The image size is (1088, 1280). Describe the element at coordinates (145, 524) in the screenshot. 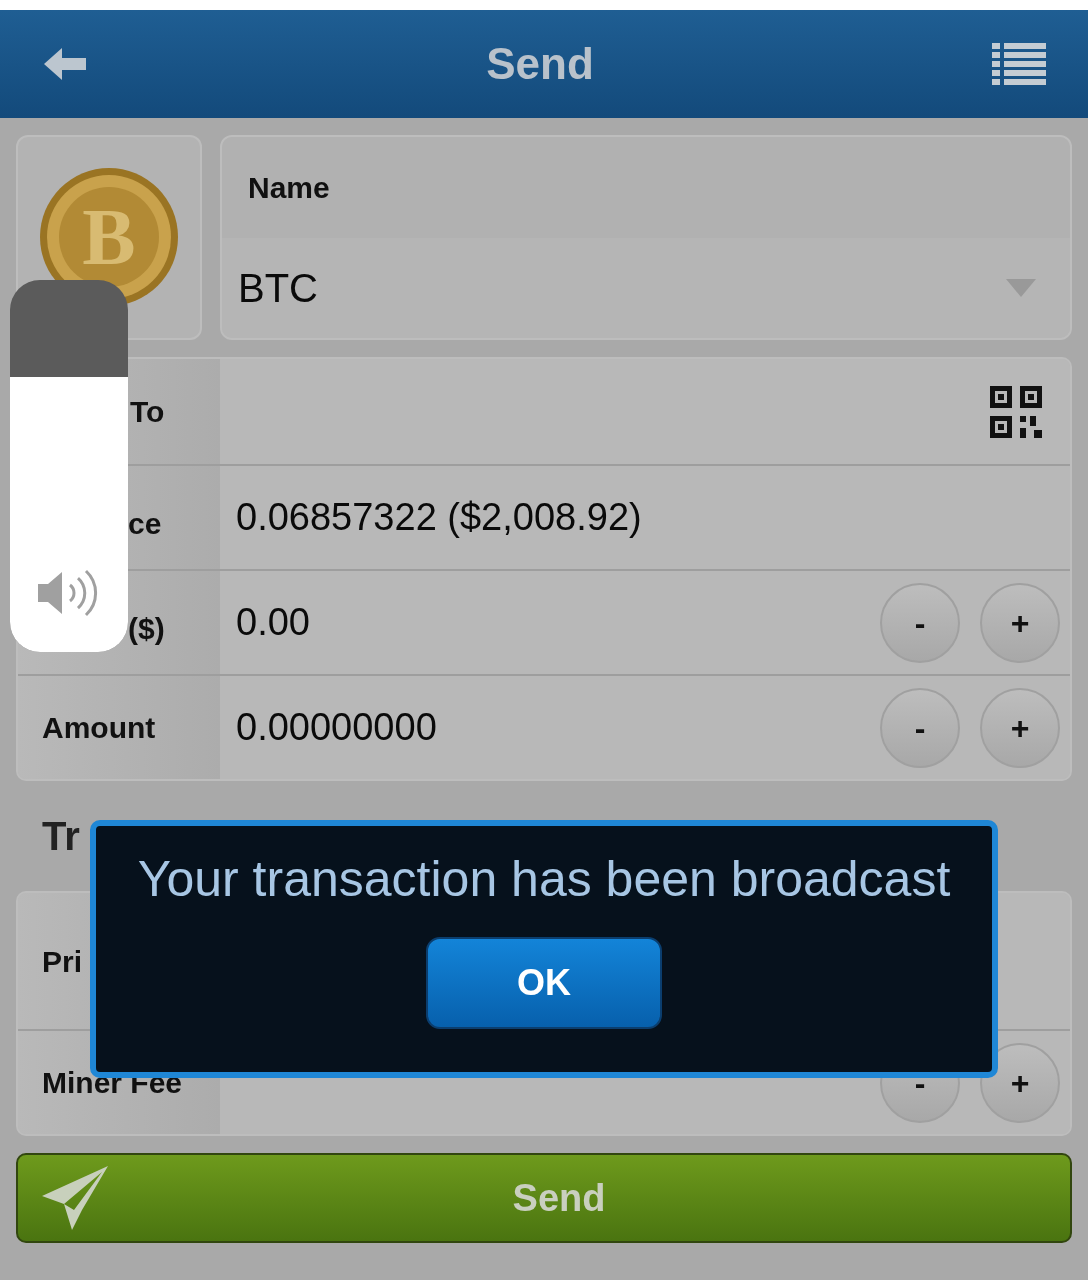

I see `field-label: ce` at that location.